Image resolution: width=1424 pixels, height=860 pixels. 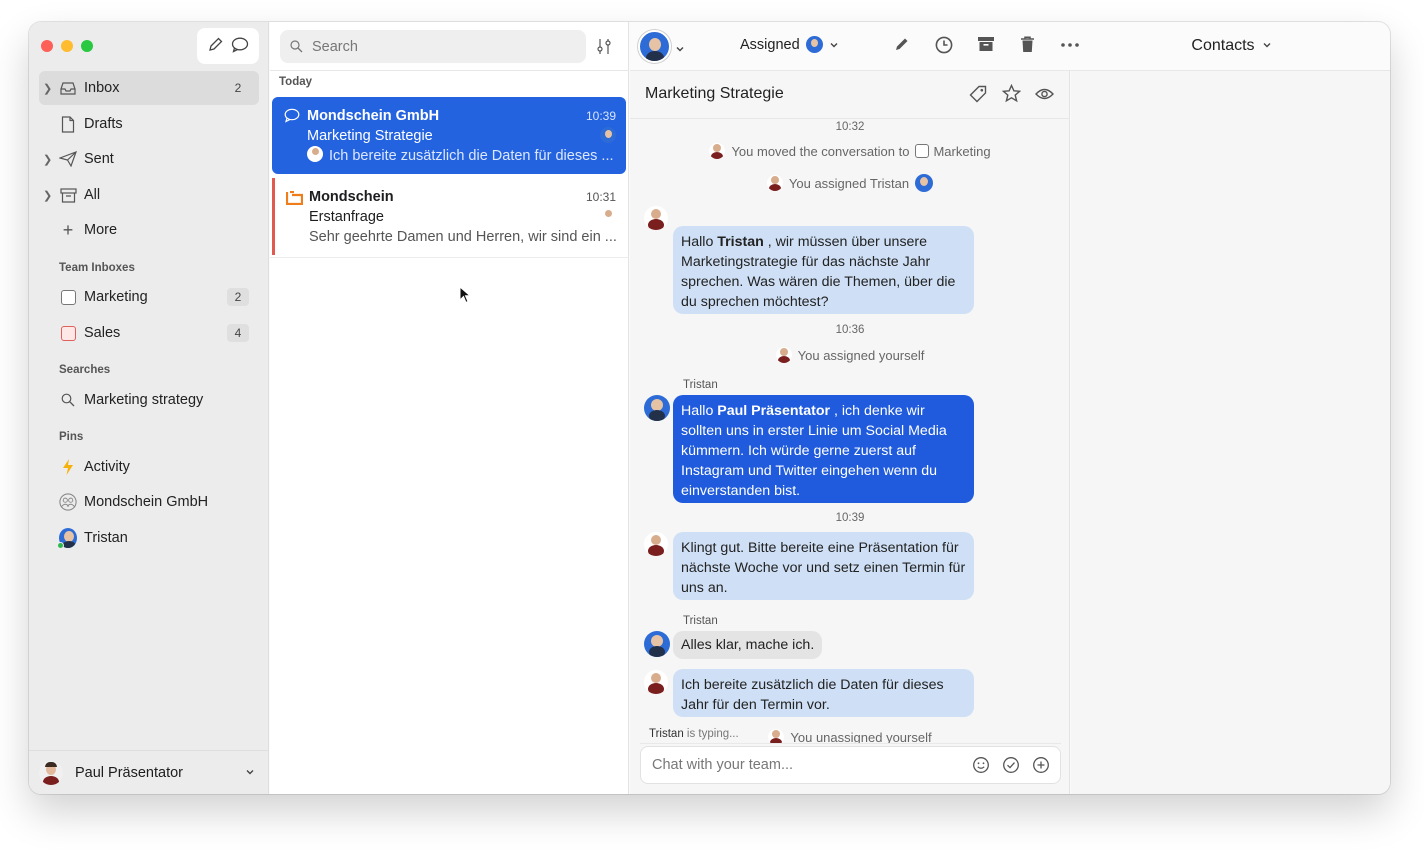 I want to click on sidebar-item-saved-search: Marketing strategy, so click(x=149, y=400).